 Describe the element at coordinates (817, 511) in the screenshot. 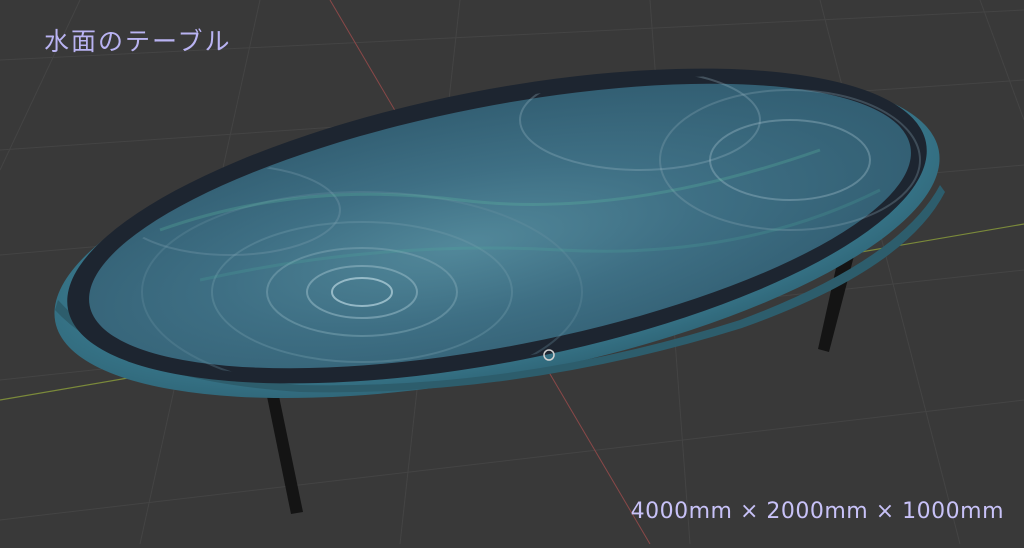

I see `dimensions-label: 4000mm × 2000mm × 1000mm` at that location.